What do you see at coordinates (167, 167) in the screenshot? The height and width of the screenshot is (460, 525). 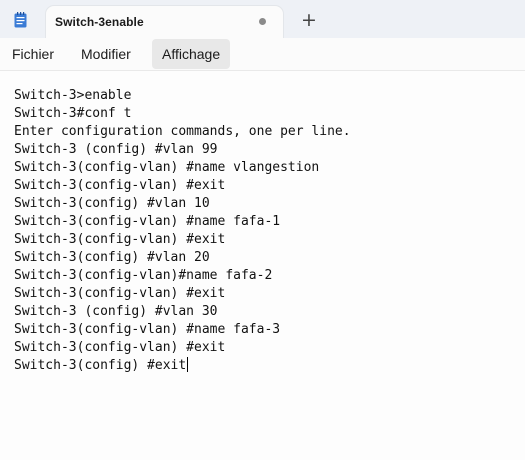 I see `editor-line: Switch-3(config-vlan) #name vlangestion` at bounding box center [167, 167].